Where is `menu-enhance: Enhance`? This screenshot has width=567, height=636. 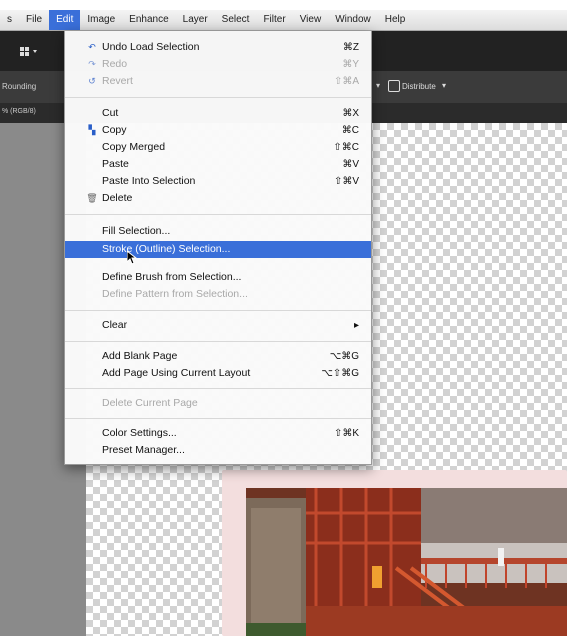
menu-enhance: Enhance is located at coordinates (148, 20).